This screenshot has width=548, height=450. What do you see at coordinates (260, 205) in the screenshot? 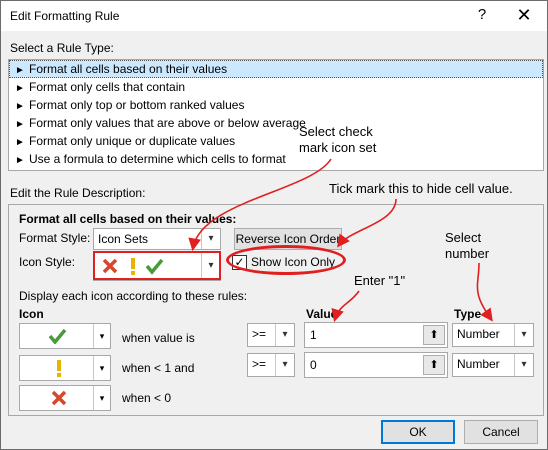
I see `arrow-to-icon-style` at bounding box center [260, 205].